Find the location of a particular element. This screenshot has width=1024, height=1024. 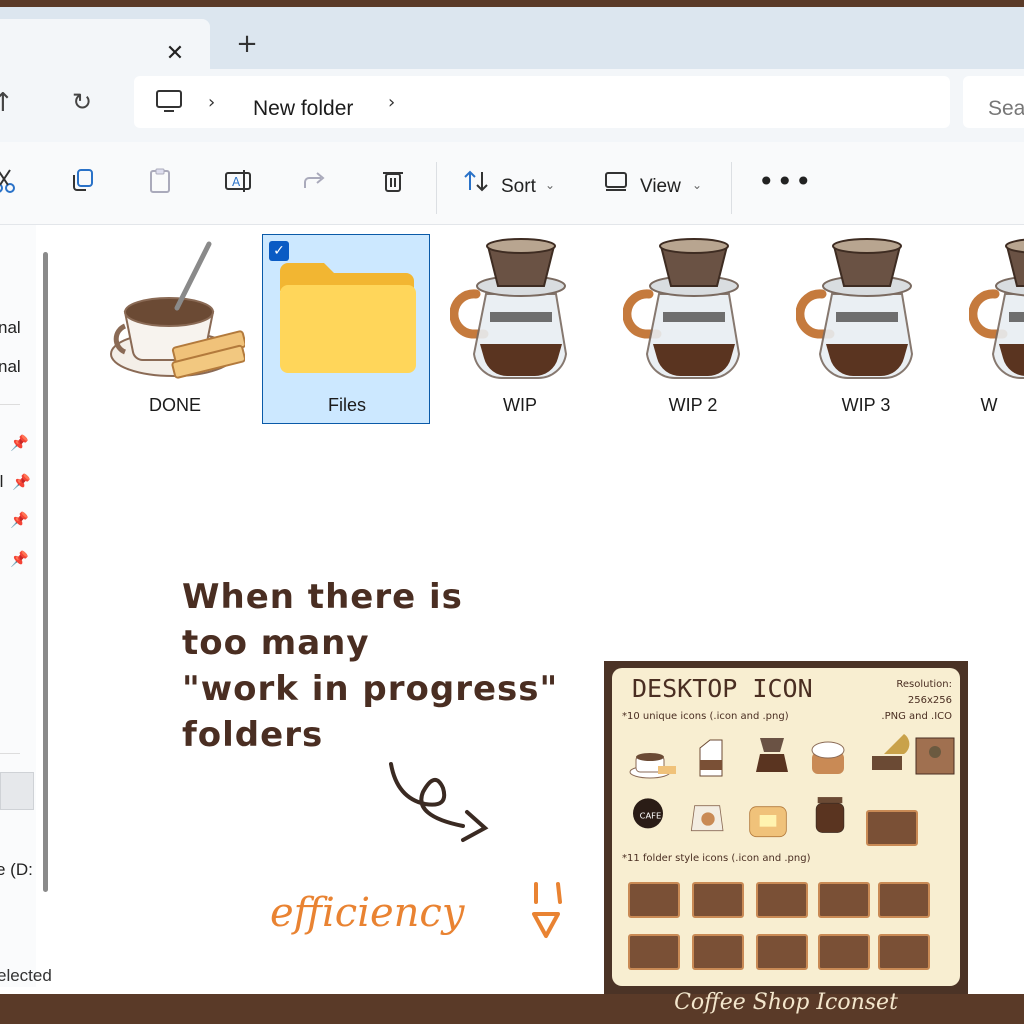

coffee-jar-icon is located at coordinates (830, 815).